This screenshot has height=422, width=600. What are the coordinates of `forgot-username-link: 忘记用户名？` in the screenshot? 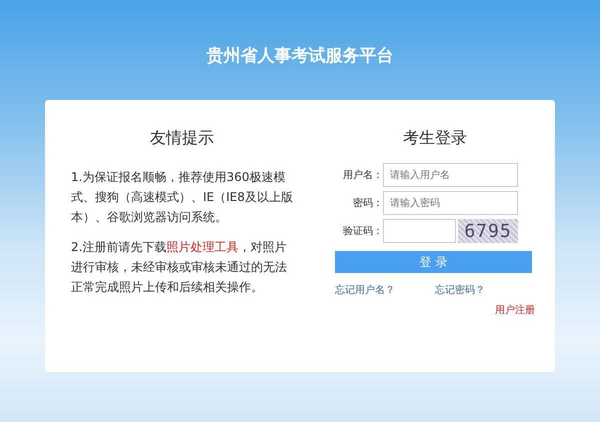 It's located at (365, 290).